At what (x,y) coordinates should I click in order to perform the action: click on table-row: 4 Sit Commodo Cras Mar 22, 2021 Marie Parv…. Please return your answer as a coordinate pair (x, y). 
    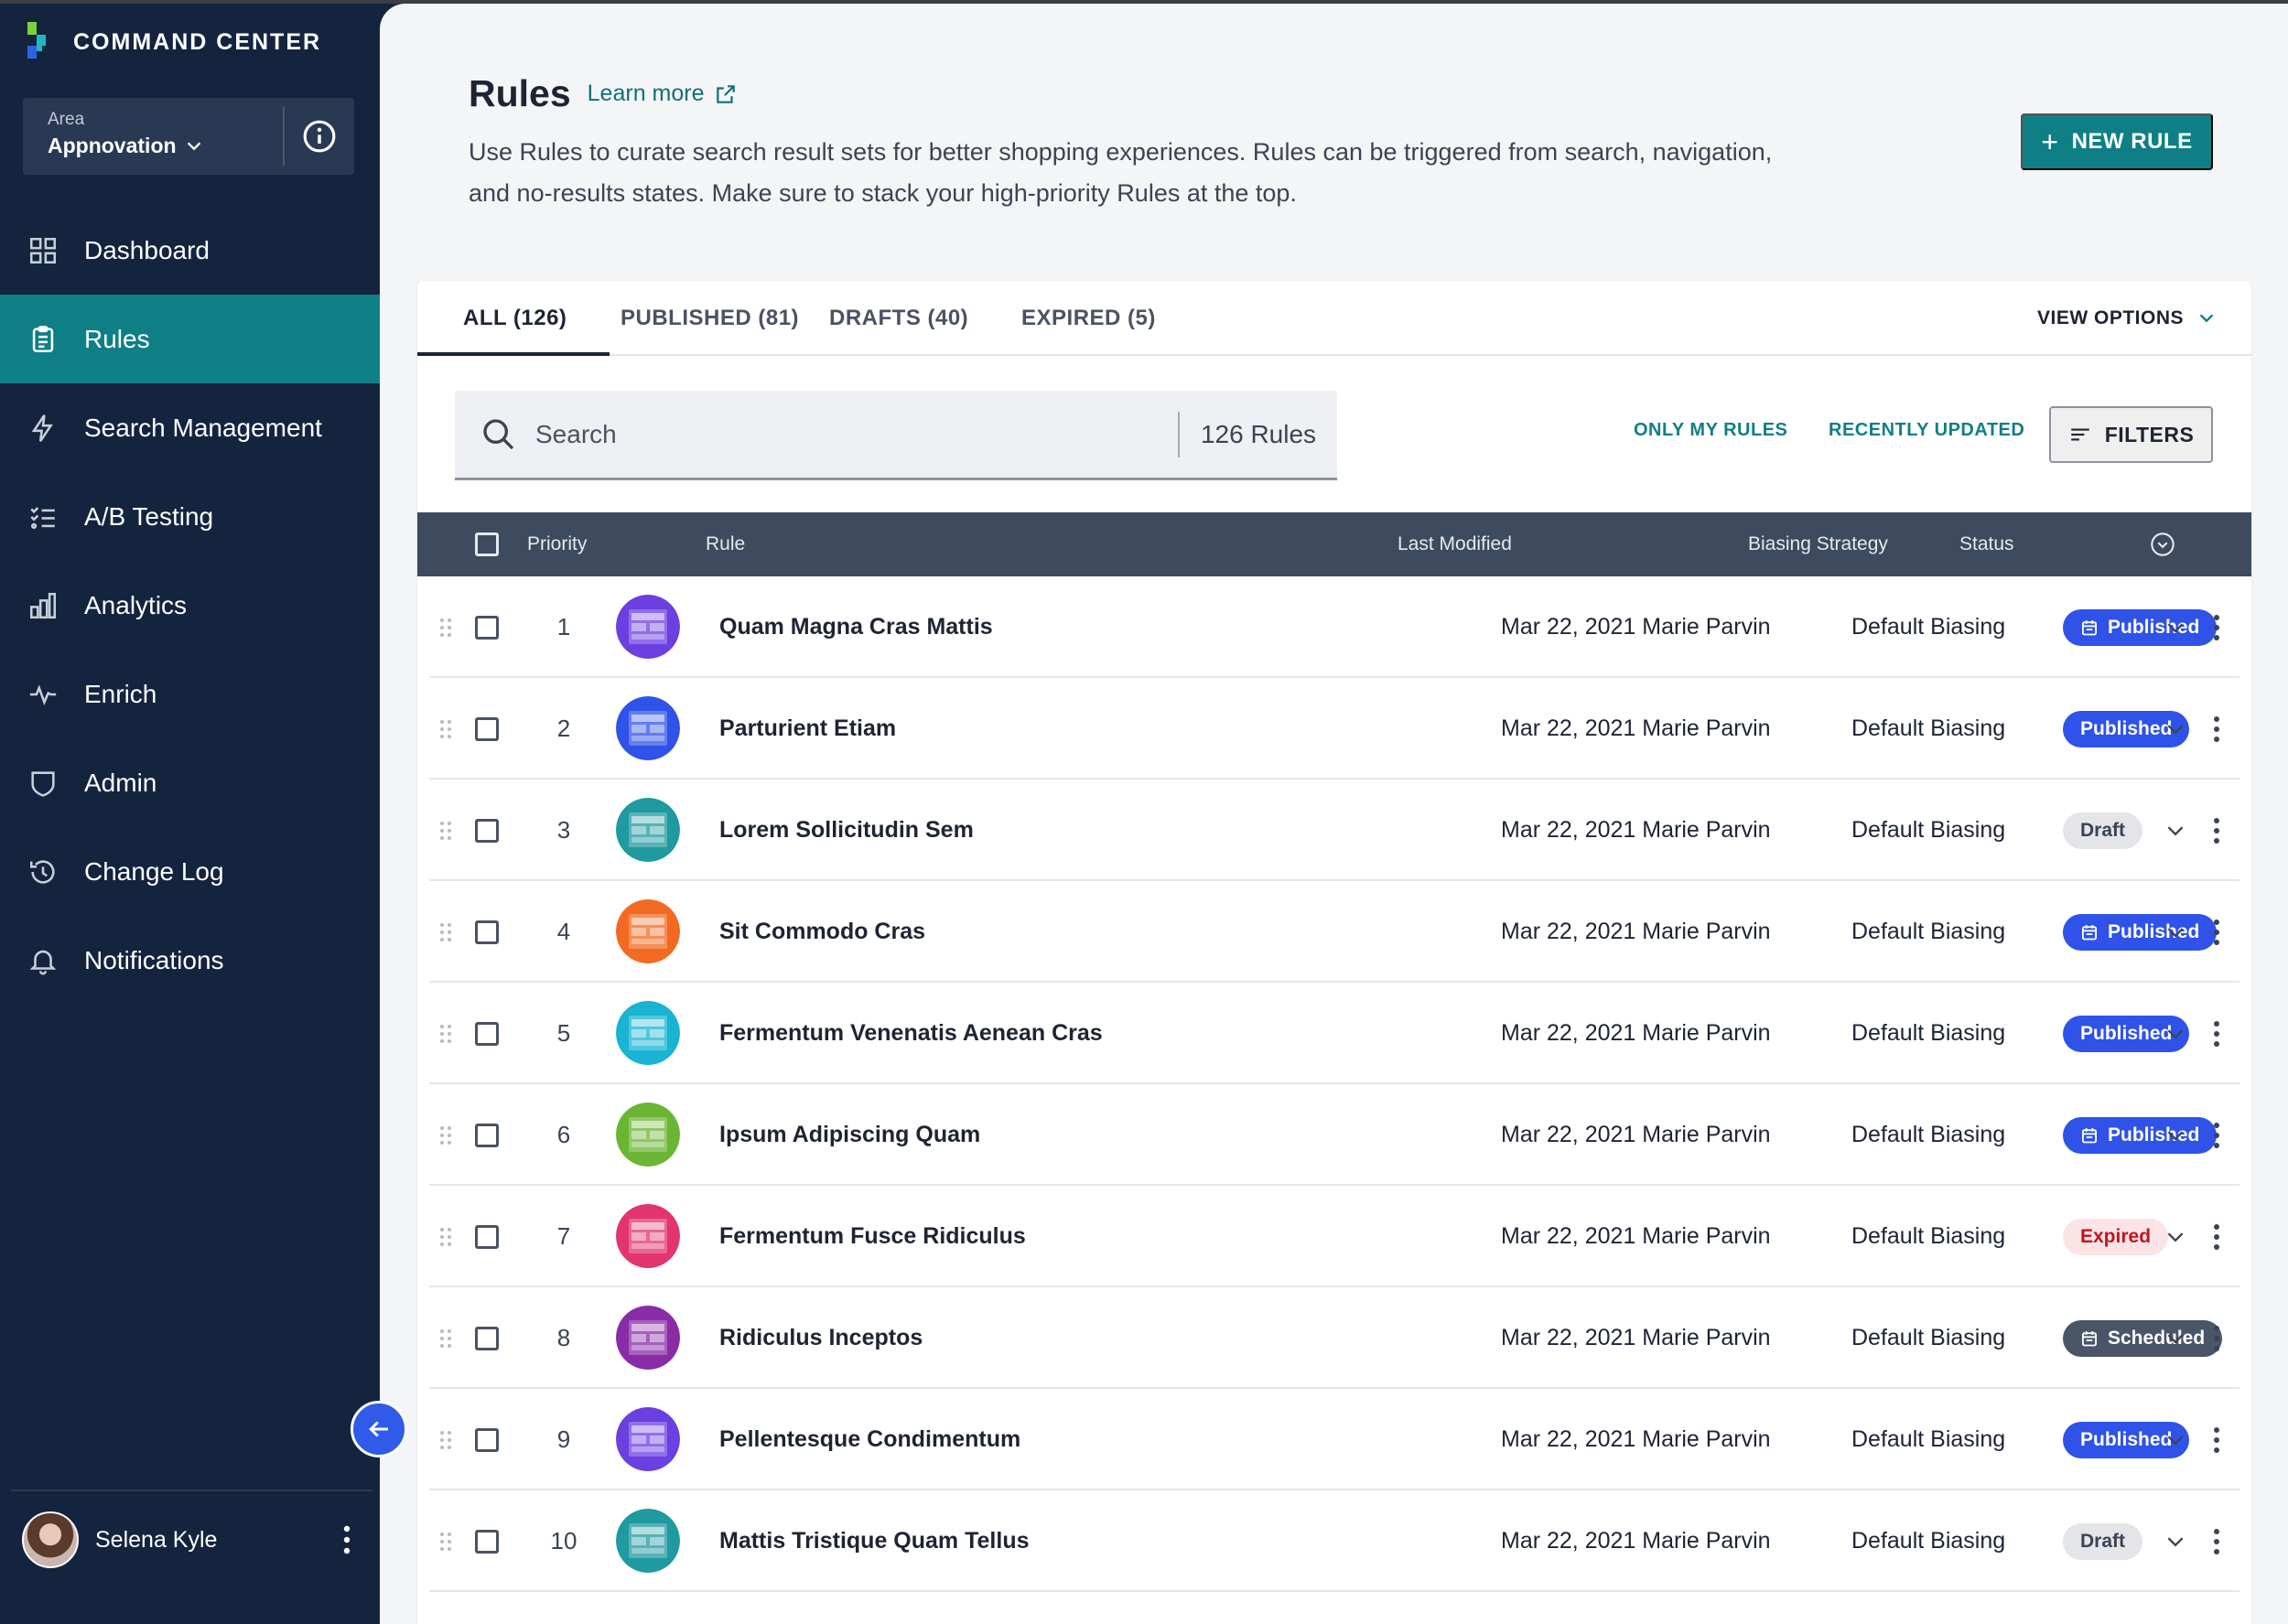
    Looking at the image, I should click on (1334, 932).